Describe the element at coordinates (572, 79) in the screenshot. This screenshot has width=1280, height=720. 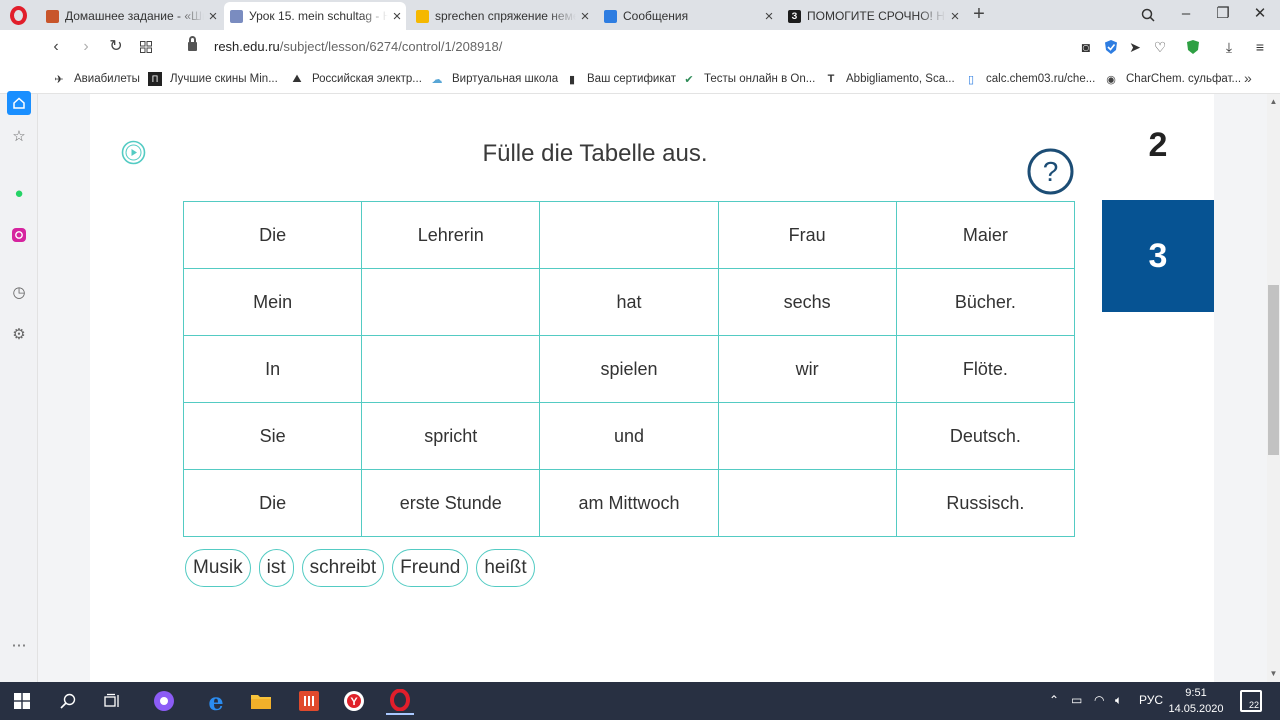
I see `document-icon: ▮` at that location.